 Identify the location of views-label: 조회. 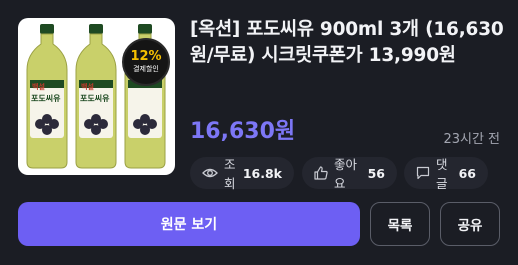
(230, 174).